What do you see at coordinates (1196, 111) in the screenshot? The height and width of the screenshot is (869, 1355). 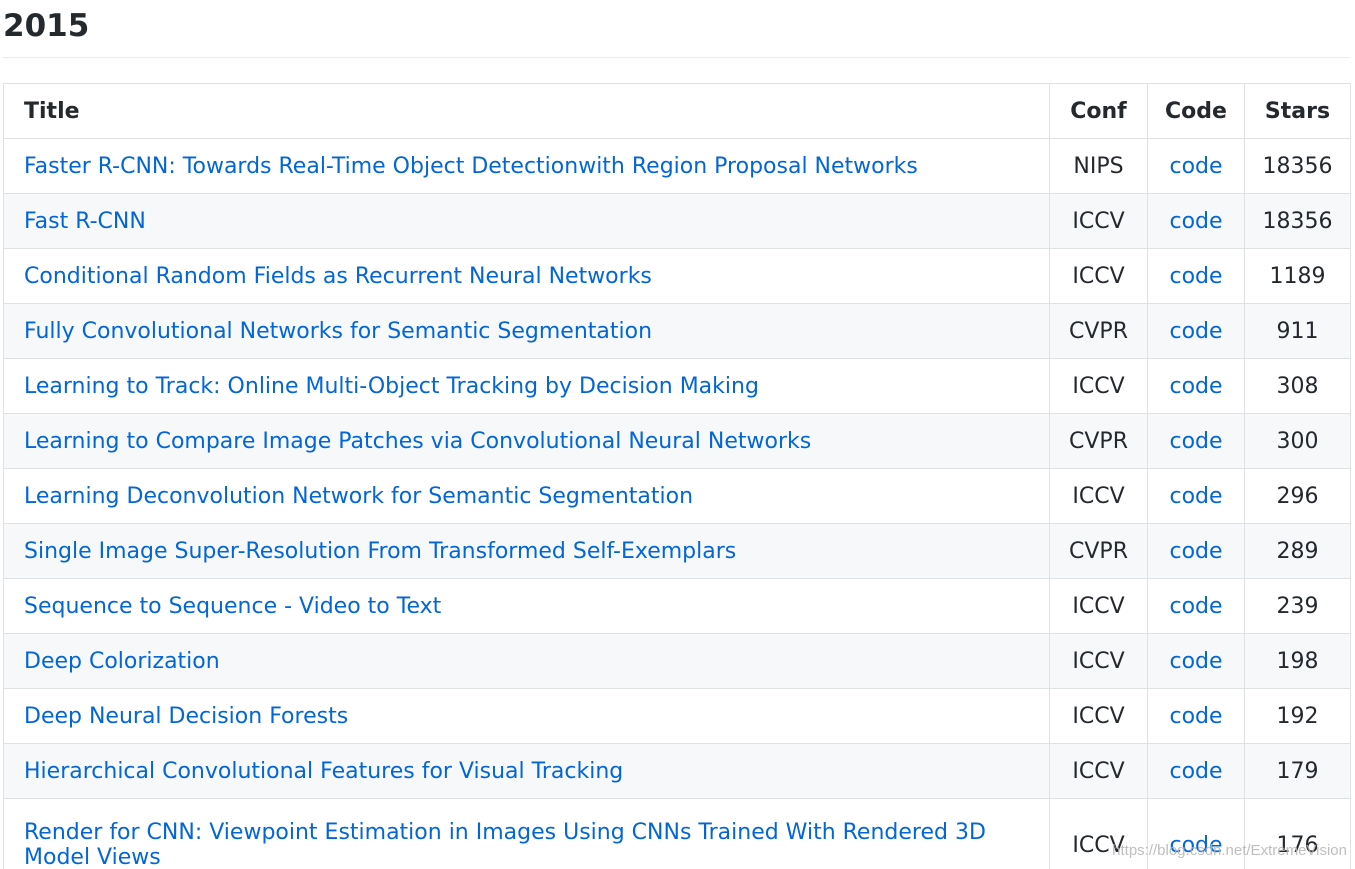 I see `column-header-code: Code` at bounding box center [1196, 111].